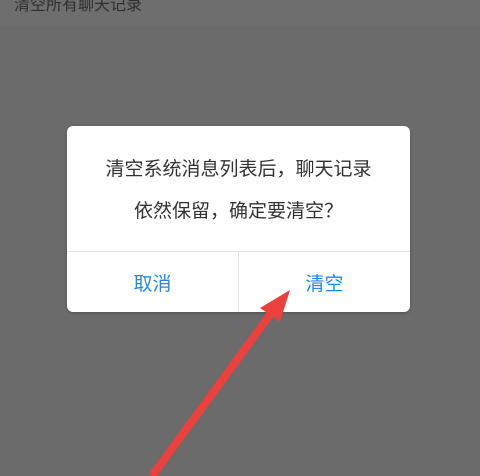 This screenshot has height=476, width=480. I want to click on confirm-button: 清空, so click(324, 282).